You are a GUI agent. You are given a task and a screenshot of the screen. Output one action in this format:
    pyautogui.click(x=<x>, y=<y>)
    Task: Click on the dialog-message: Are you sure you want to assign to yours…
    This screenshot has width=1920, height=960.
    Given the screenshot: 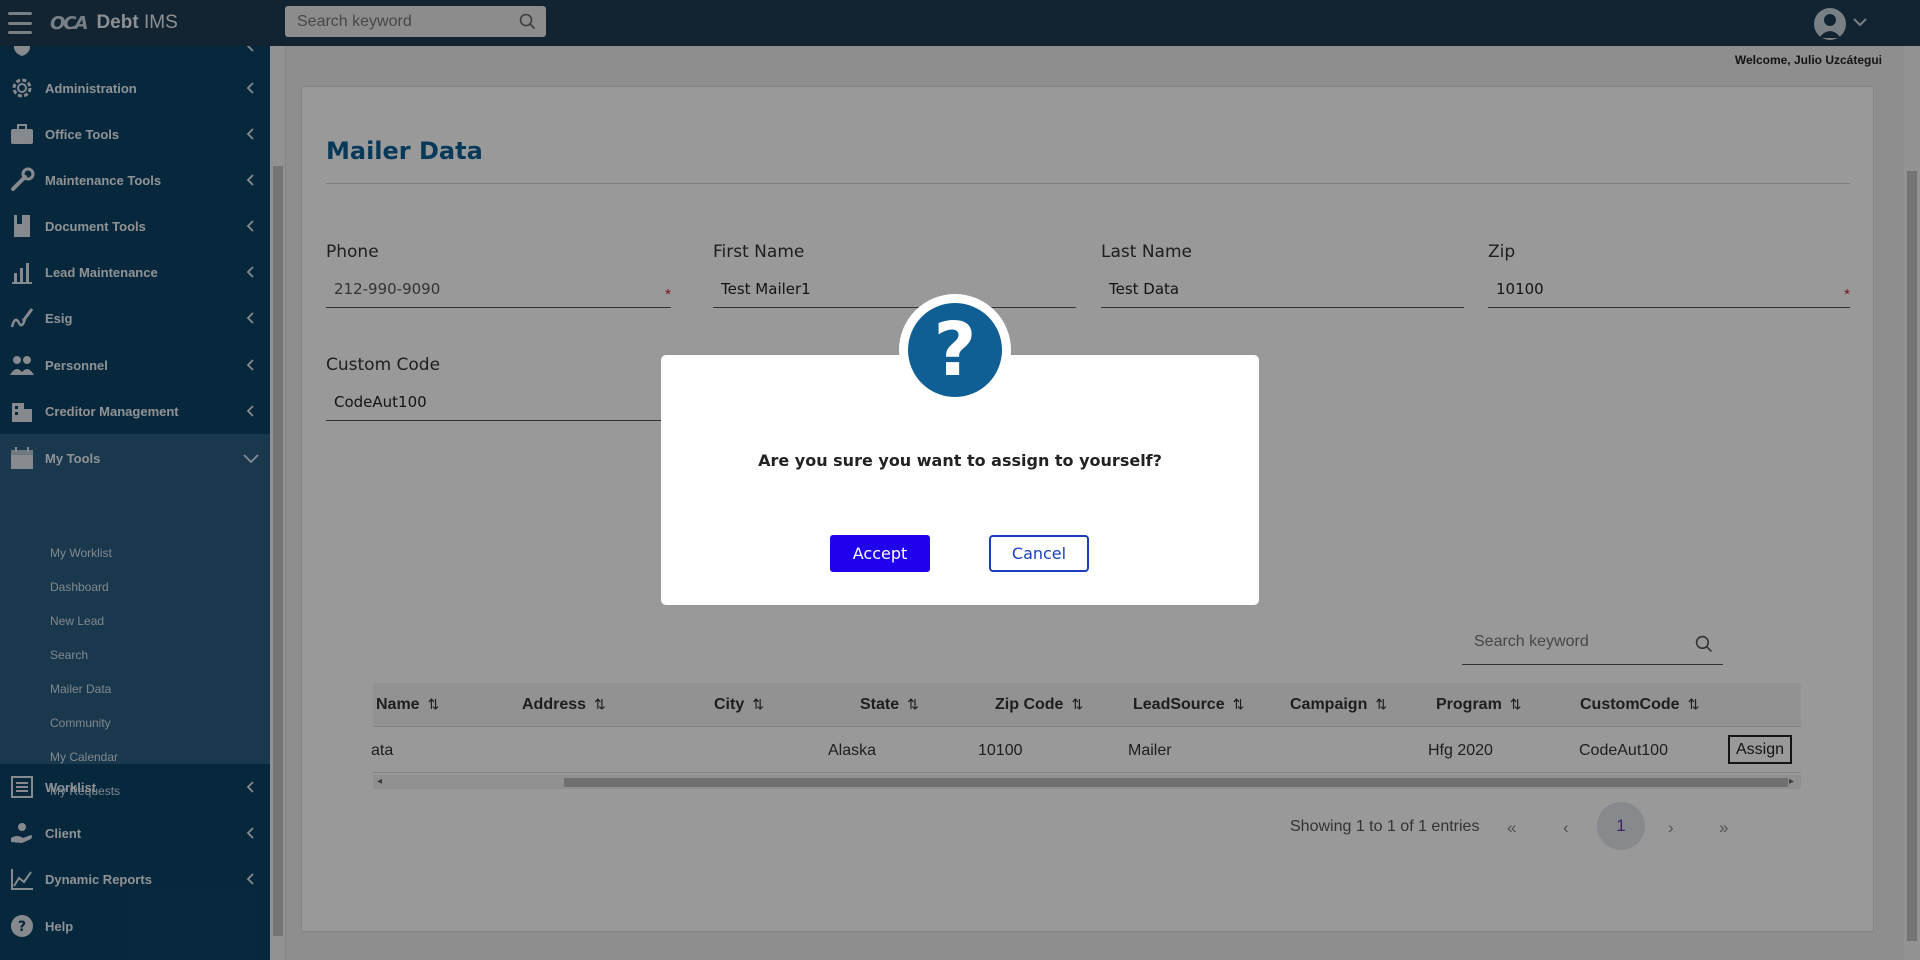 What is the action you would take?
    pyautogui.click(x=960, y=460)
    